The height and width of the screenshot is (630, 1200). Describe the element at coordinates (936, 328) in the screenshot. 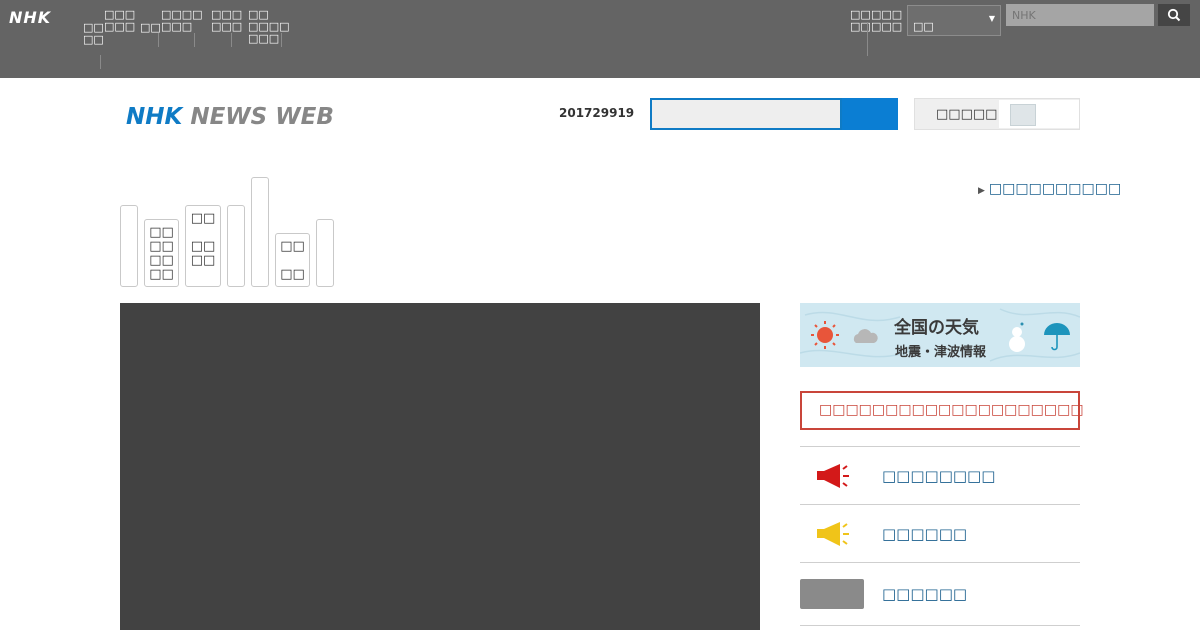

I see `weather-title: 全国の天気` at that location.